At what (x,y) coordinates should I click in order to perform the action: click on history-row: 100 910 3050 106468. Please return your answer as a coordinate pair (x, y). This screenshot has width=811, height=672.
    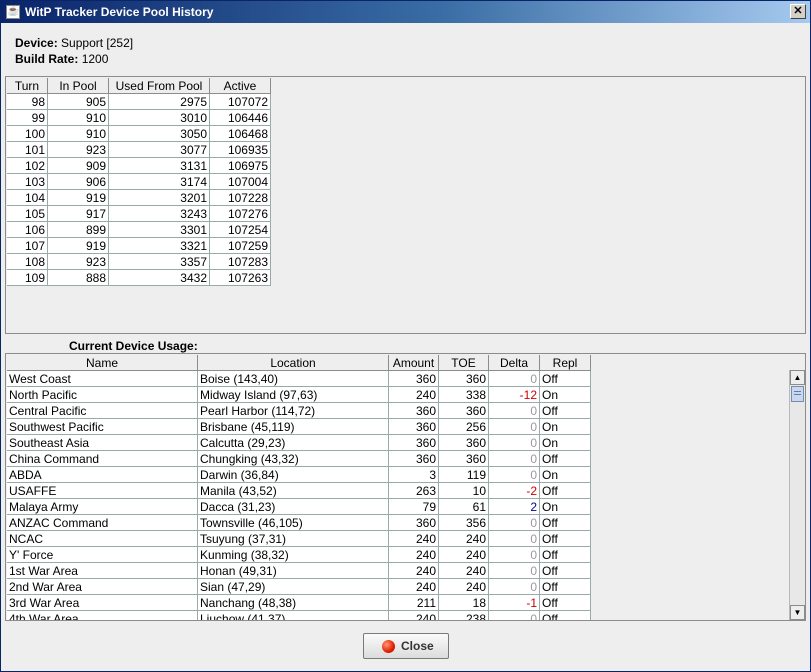
    Looking at the image, I should click on (139, 133).